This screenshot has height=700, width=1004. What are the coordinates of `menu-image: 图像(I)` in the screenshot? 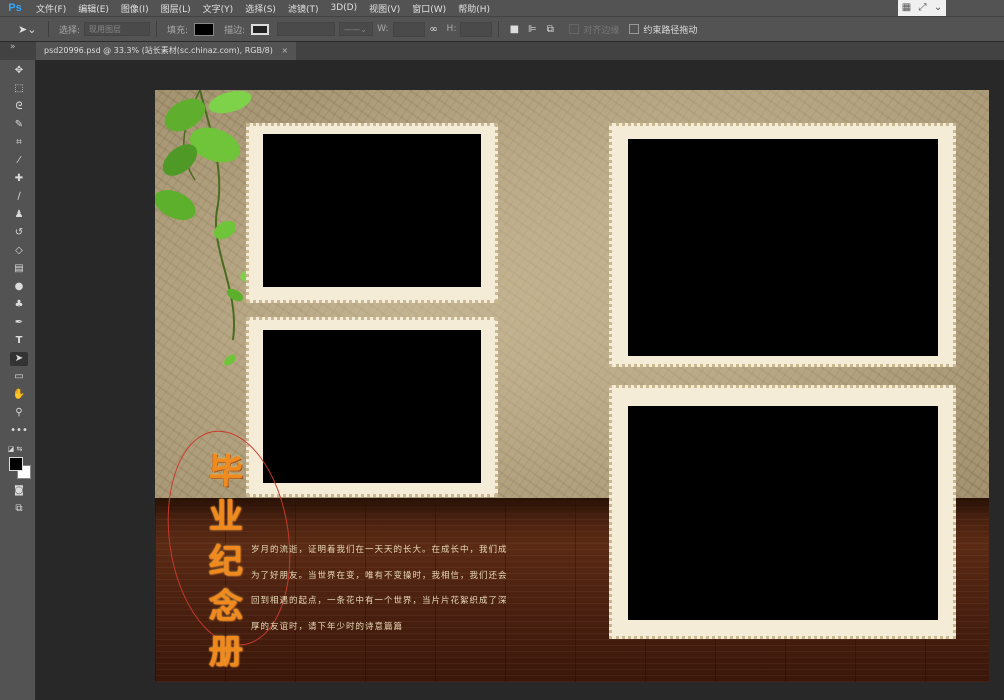 It's located at (135, 8).